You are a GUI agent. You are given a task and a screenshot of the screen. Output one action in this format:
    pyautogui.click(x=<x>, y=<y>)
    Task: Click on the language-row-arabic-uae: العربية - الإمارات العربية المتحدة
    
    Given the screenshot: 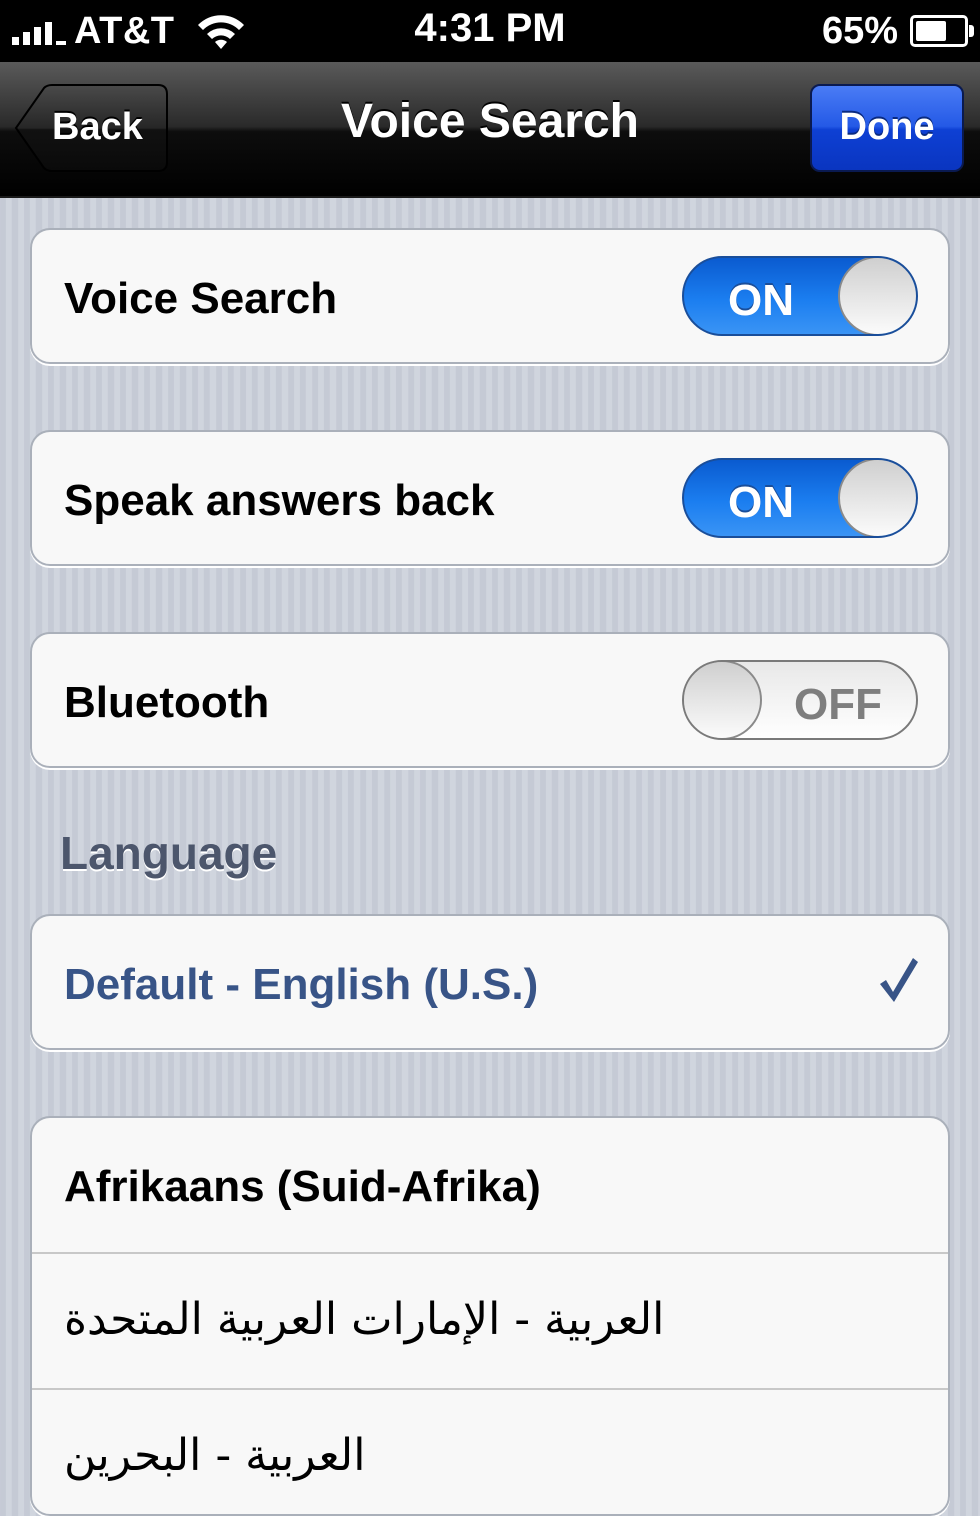 What is the action you would take?
    pyautogui.click(x=490, y=1320)
    